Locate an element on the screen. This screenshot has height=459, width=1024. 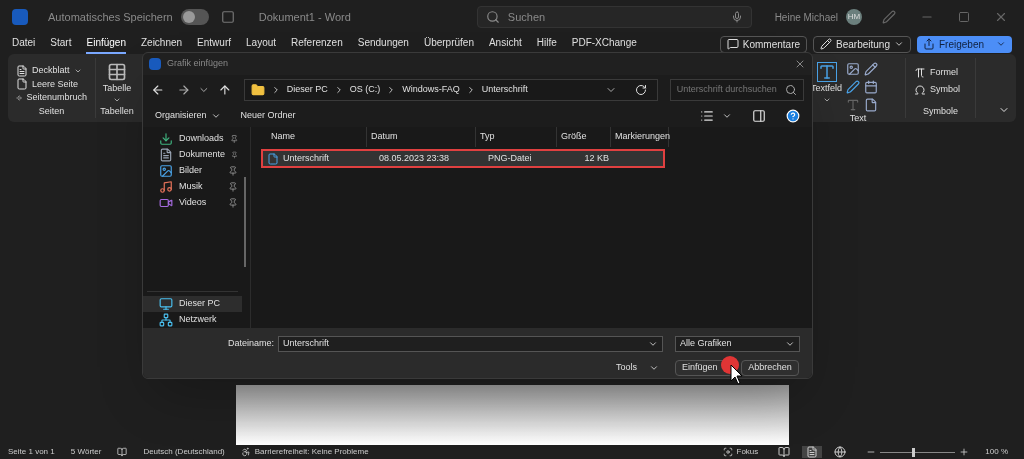
microphone-icon is located at coordinates (736, 17).